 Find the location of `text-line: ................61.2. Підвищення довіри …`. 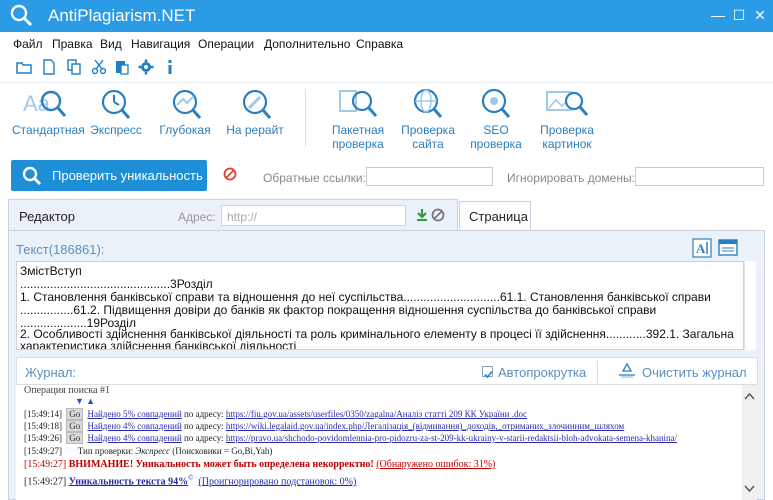

text-line: ................61.2. Підвищення довіри … is located at coordinates (338, 310).